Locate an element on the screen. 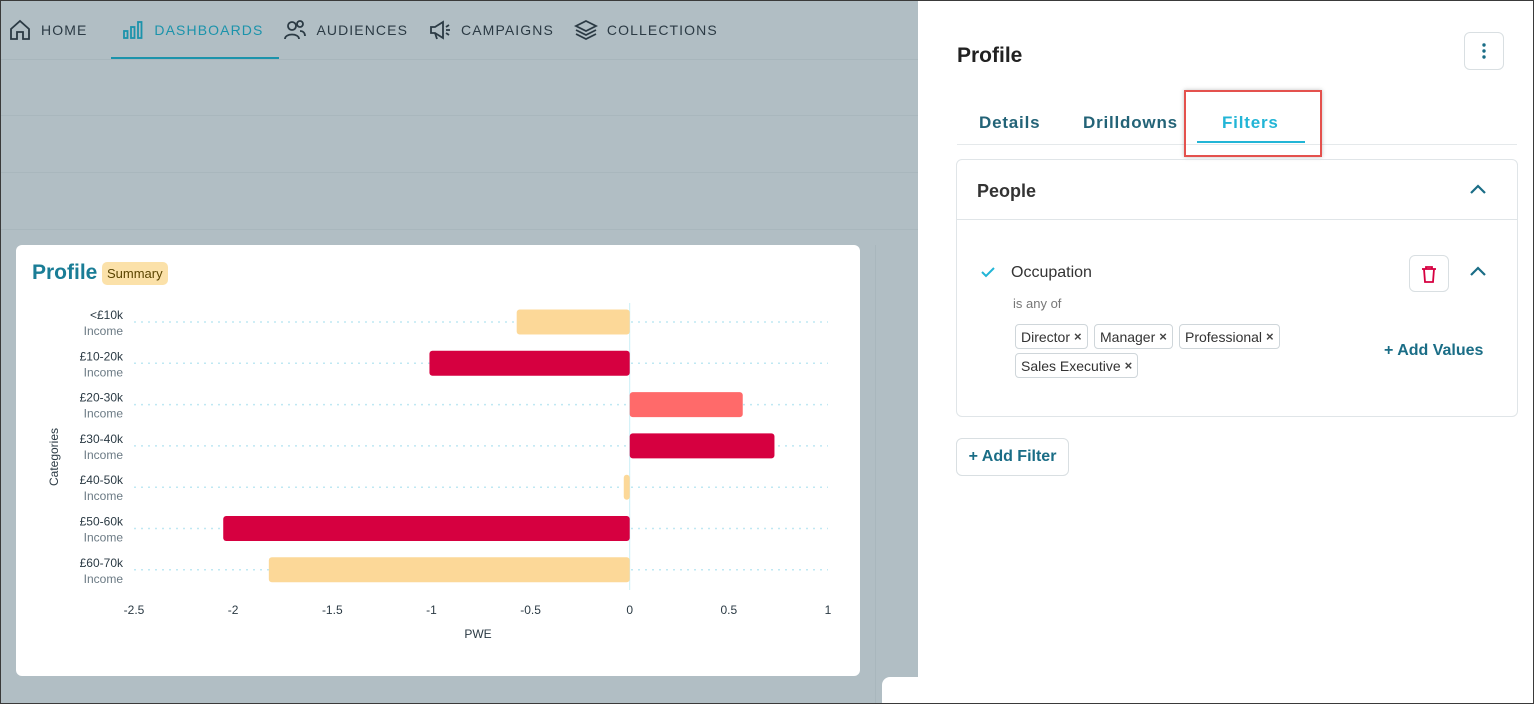  x-tick-label: -0.5 is located at coordinates (530, 610).